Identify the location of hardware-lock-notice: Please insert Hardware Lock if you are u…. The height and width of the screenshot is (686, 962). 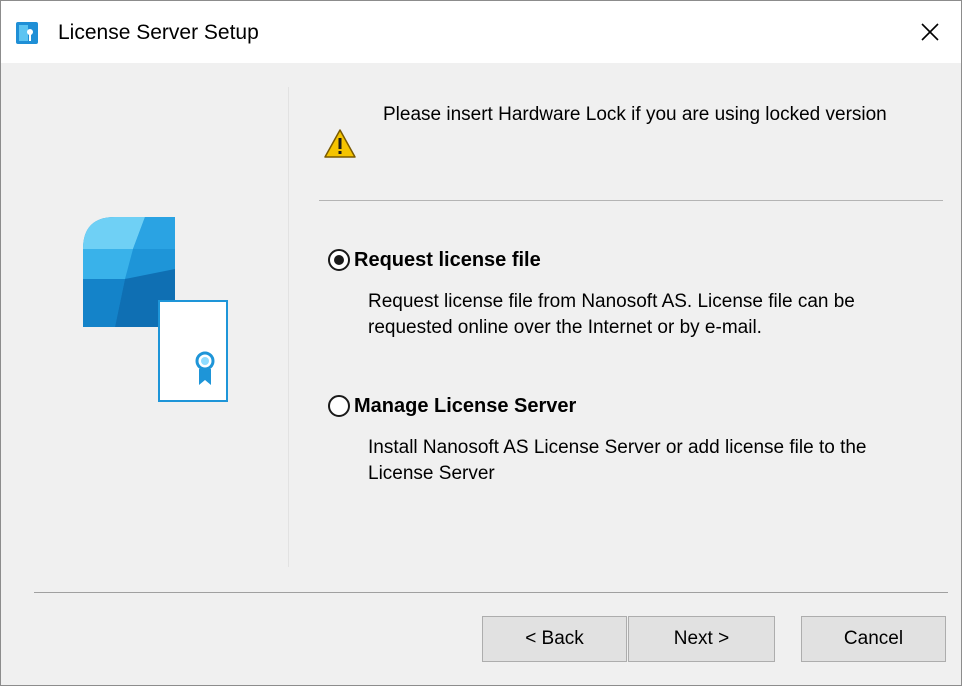
(623, 137).